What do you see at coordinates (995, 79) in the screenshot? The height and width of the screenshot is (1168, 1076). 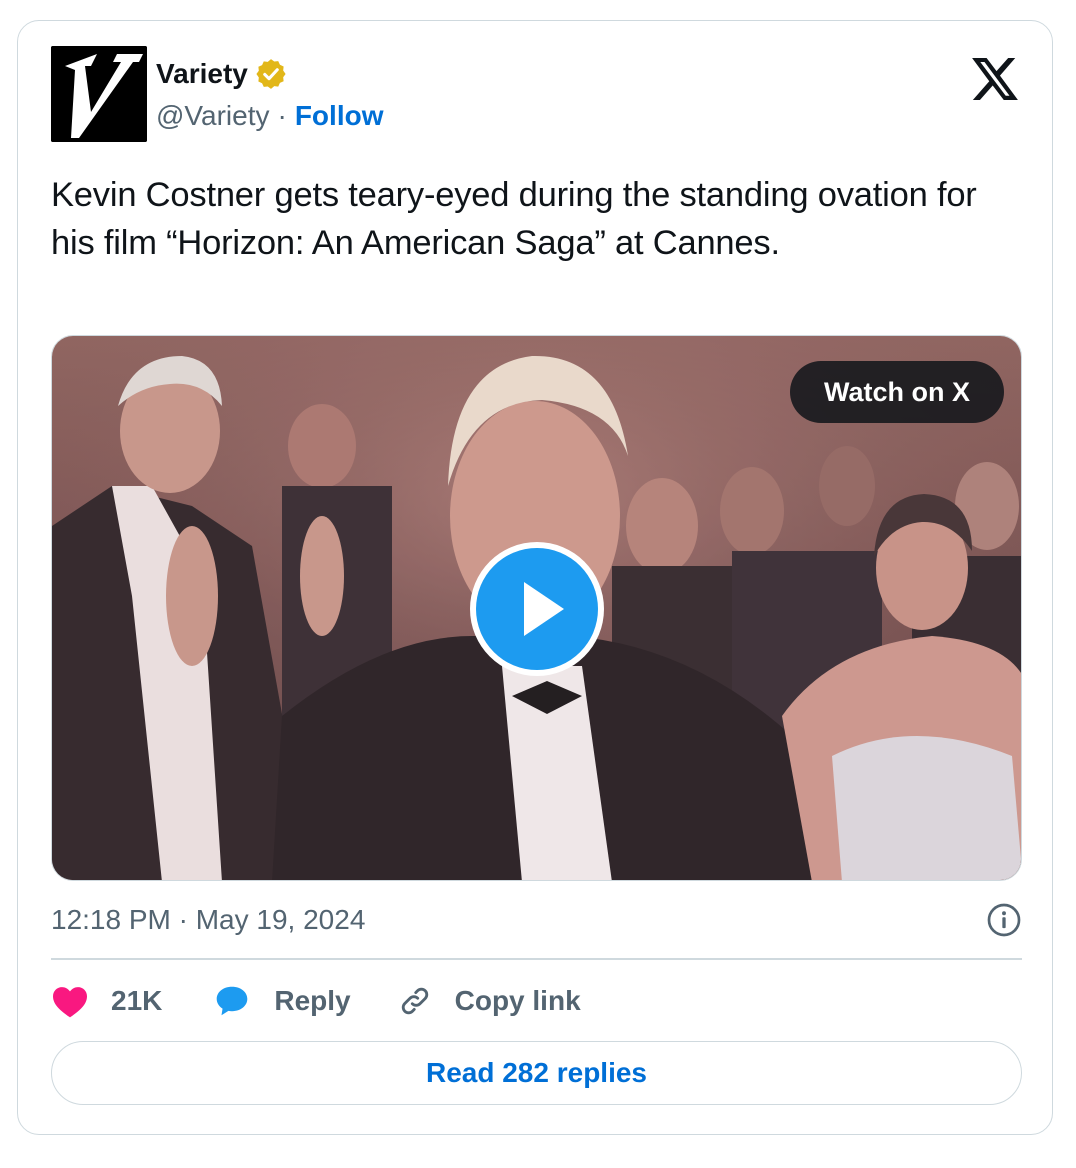 I see `x-logo-icon` at bounding box center [995, 79].